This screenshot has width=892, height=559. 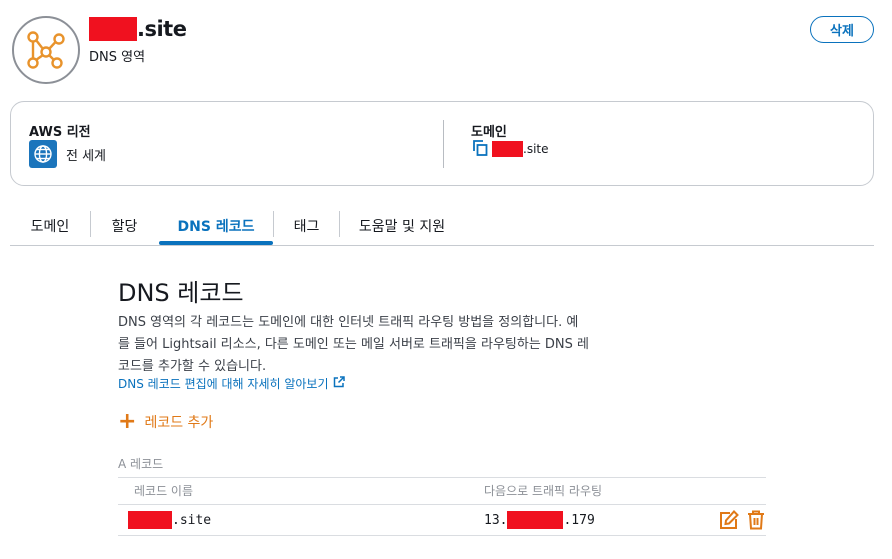 What do you see at coordinates (43, 154) in the screenshot?
I see `globe-icon` at bounding box center [43, 154].